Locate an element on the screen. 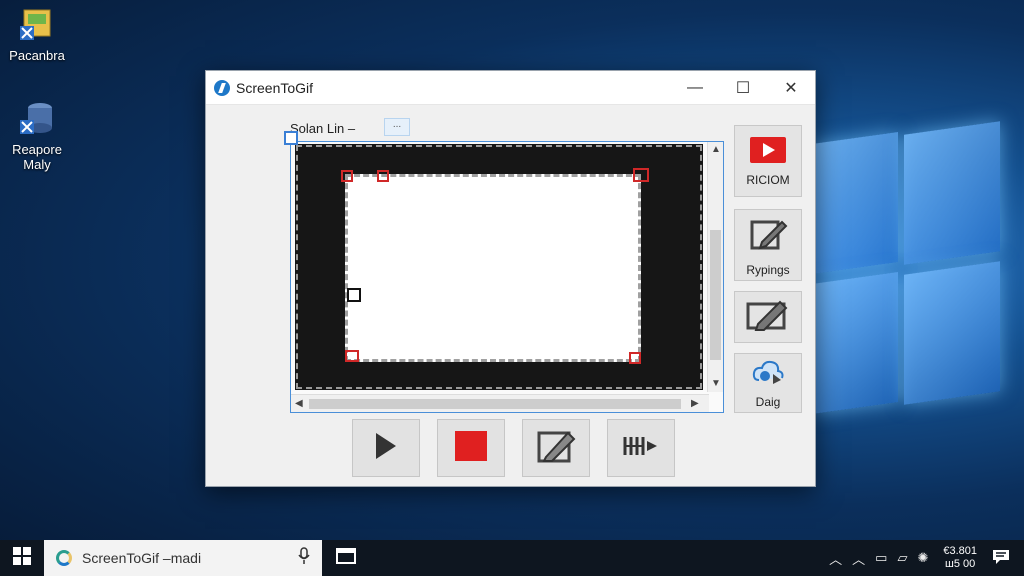 This screenshot has height=576, width=1024. system-tray: ︿ ︿ ▭ ▱ ✺ €3.801 ш5 00 is located at coordinates (924, 558).